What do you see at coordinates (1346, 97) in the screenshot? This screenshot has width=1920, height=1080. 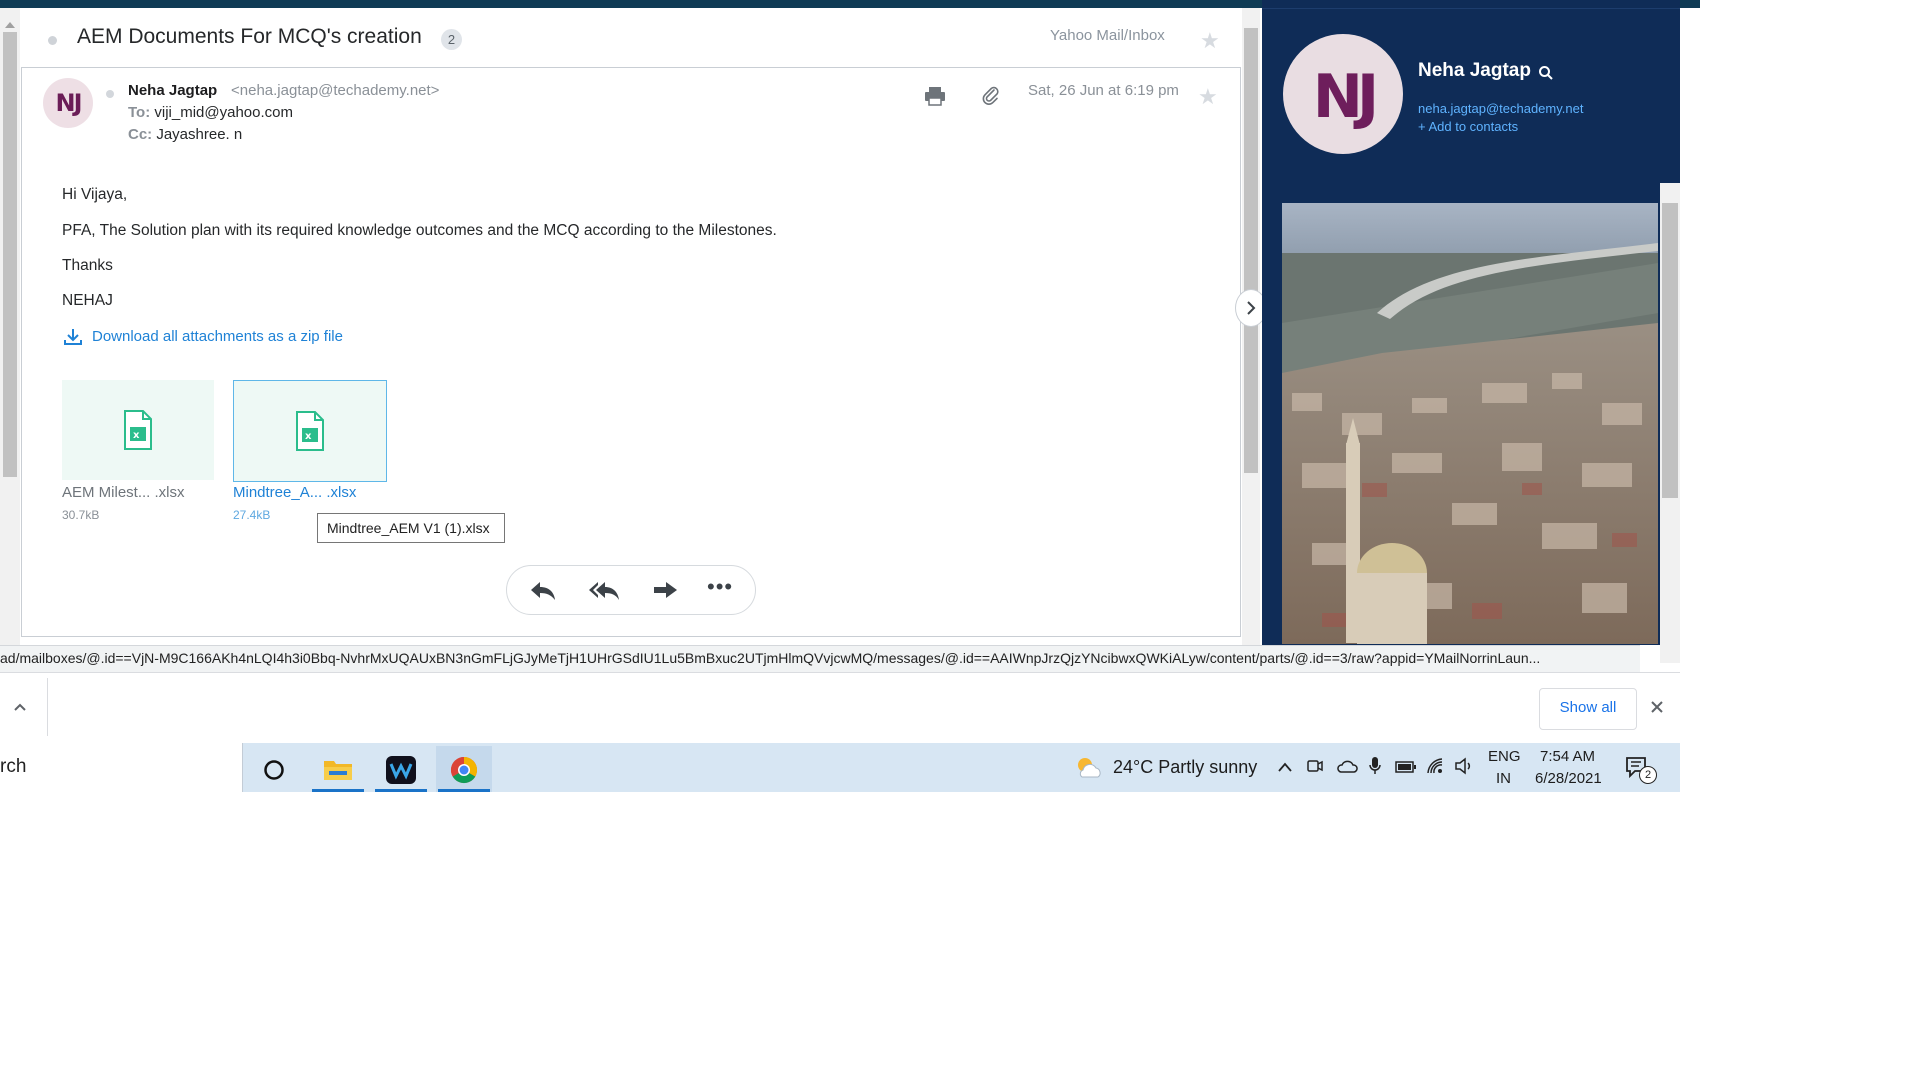 I see `contact-avatar-initials: NJ` at bounding box center [1346, 97].